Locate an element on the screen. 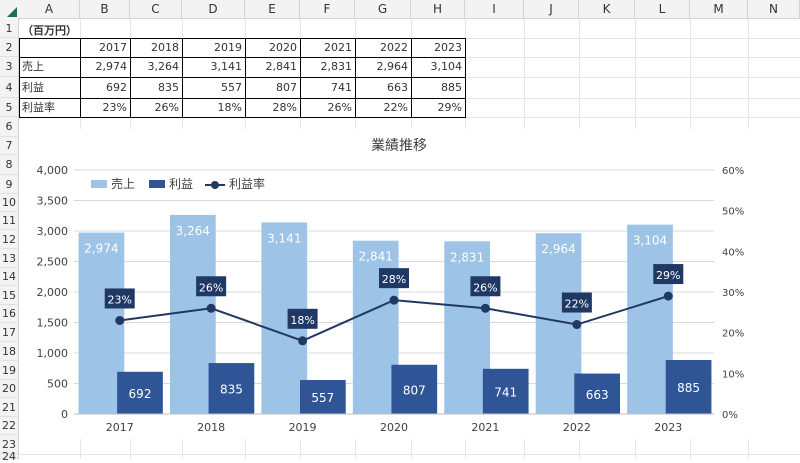 This screenshot has width=800, height=463. column-header: F is located at coordinates (327, 9).